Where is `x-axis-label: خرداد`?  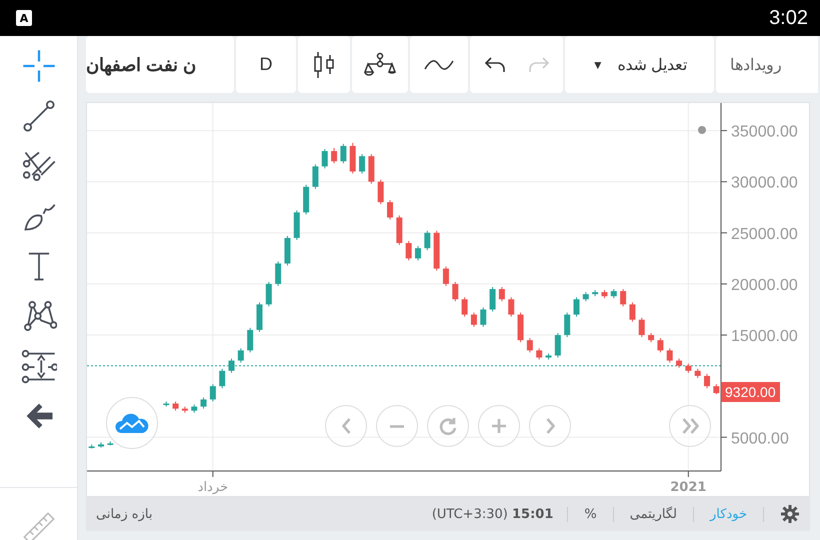 x-axis-label: خرداد is located at coordinates (213, 487).